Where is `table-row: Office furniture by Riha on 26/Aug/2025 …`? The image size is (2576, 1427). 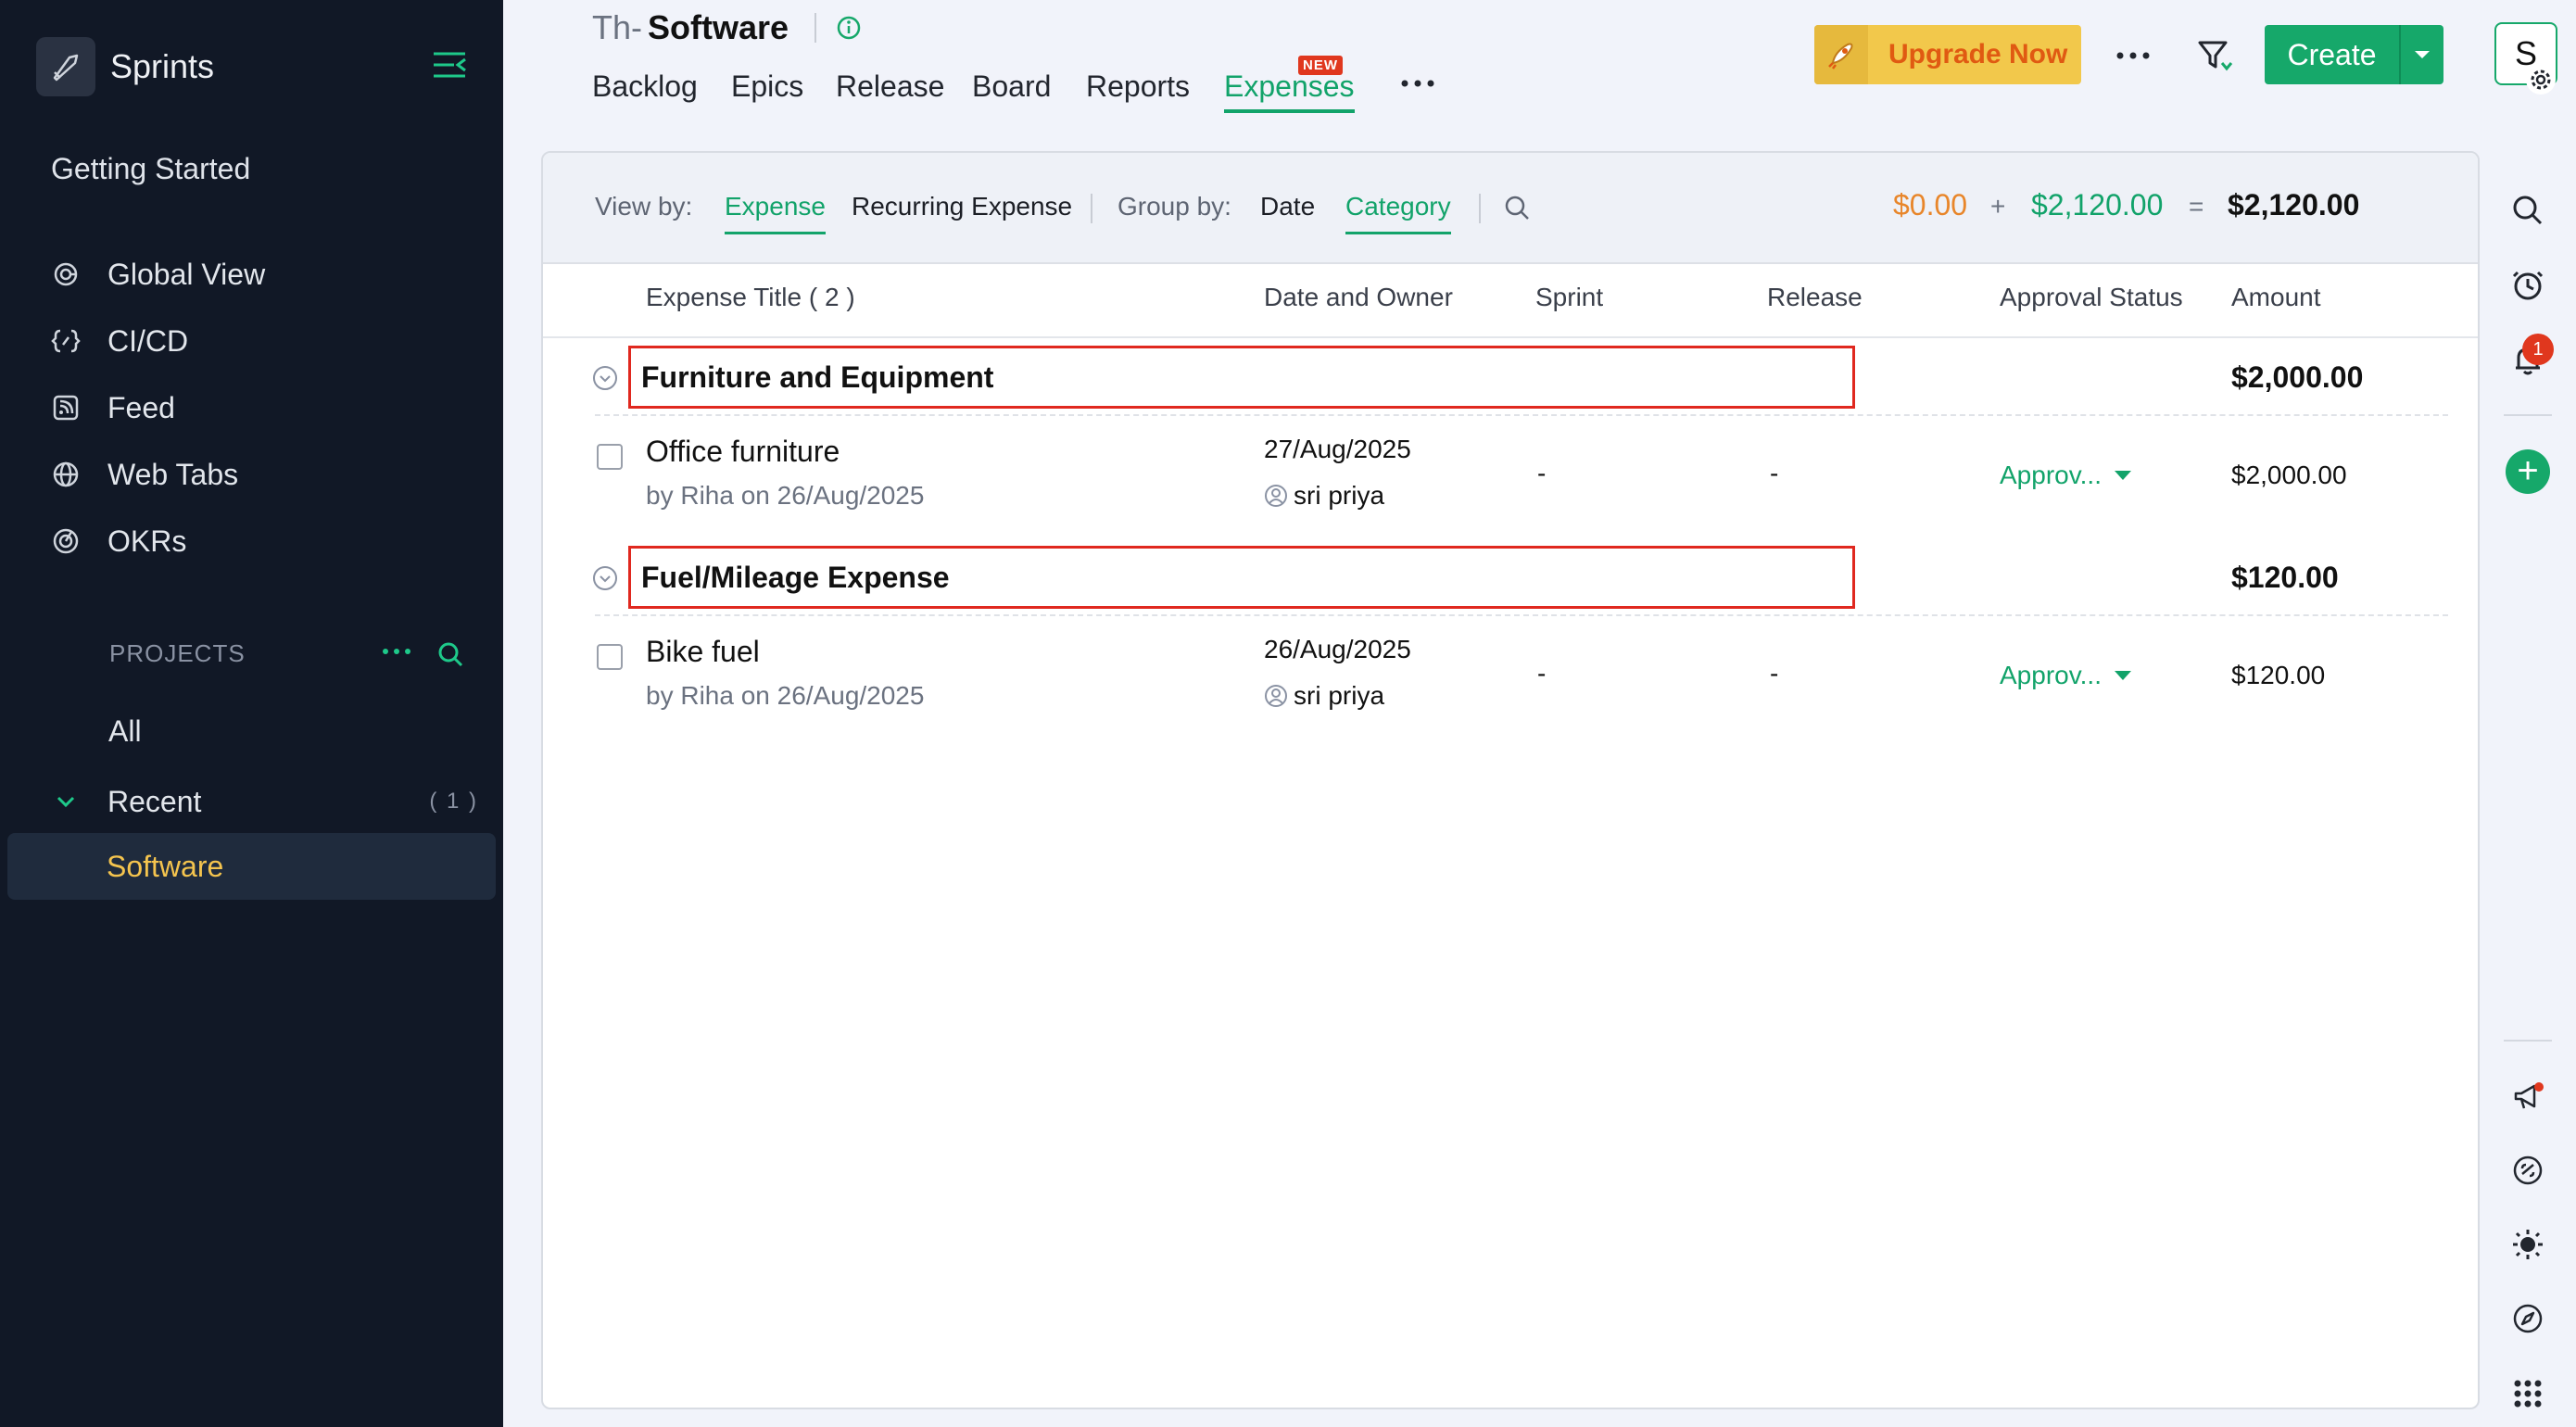
table-row: Office furniture by Riha on 26/Aug/2025 … is located at coordinates (1510, 481).